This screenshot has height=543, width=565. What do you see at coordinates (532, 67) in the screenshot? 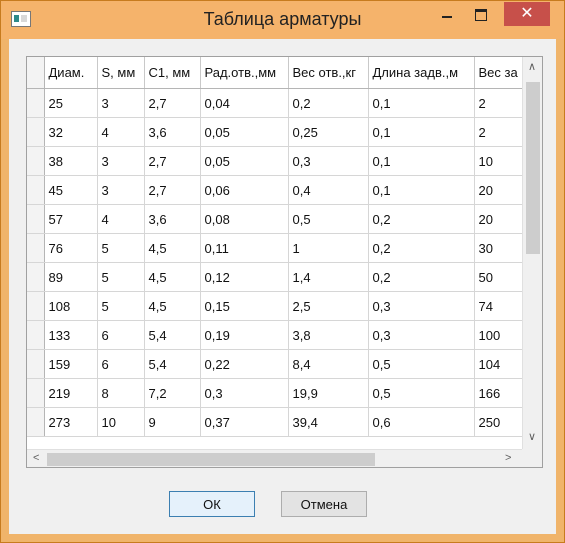
I see `scroll-up-icon: ∧` at bounding box center [532, 67].